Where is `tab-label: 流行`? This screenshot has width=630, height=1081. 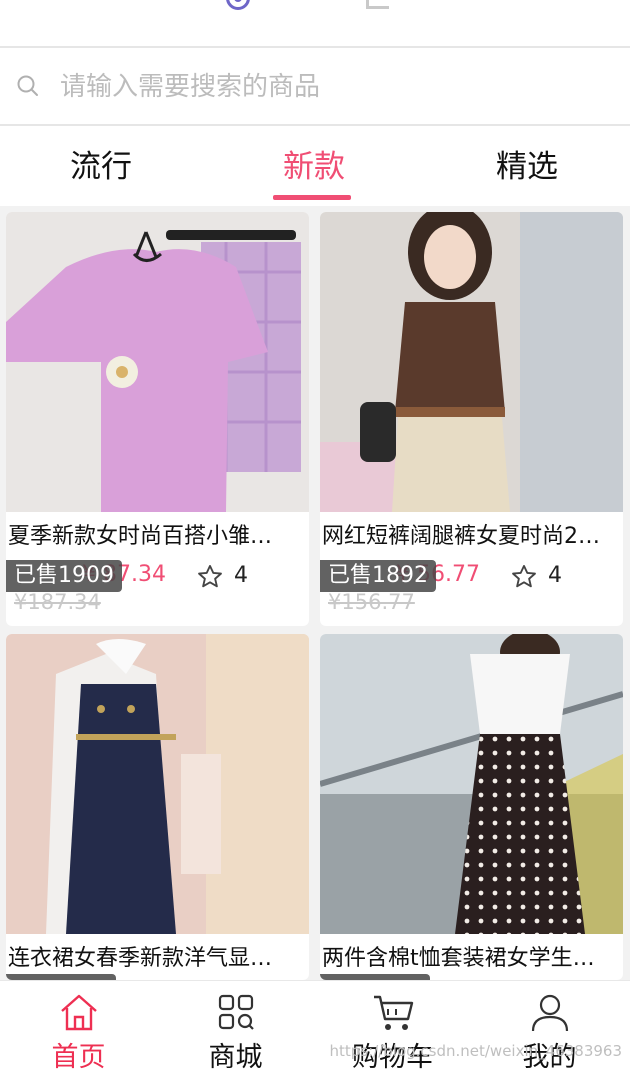
tab-label: 流行 is located at coordinates (101, 167).